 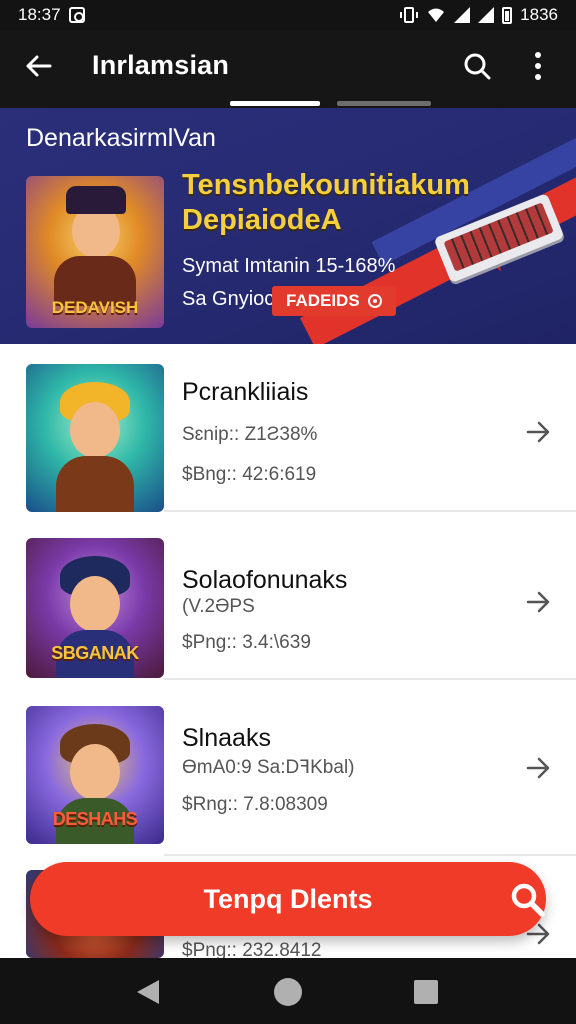 What do you see at coordinates (323, 300) in the screenshot?
I see `banner-cta-label: FADEIDS` at bounding box center [323, 300].